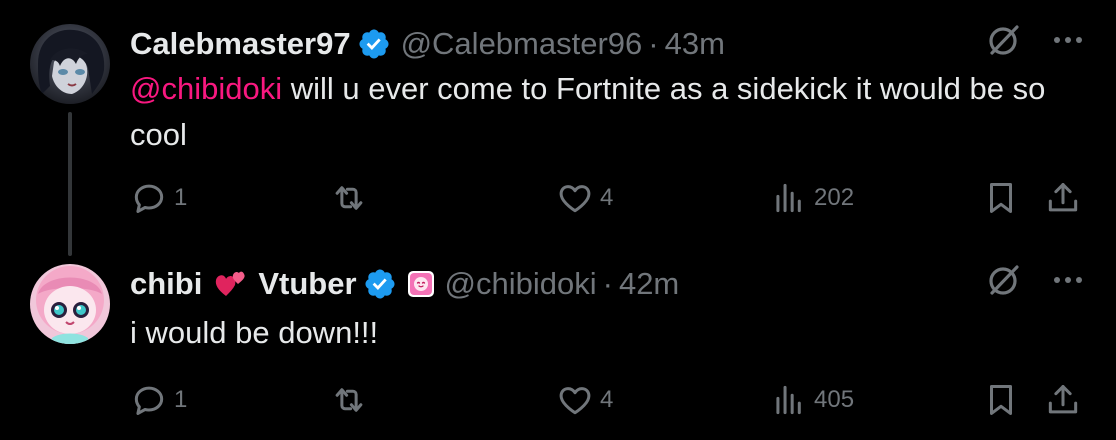  Describe the element at coordinates (240, 44) in the screenshot. I see `display-name: Calebmaster97` at that location.